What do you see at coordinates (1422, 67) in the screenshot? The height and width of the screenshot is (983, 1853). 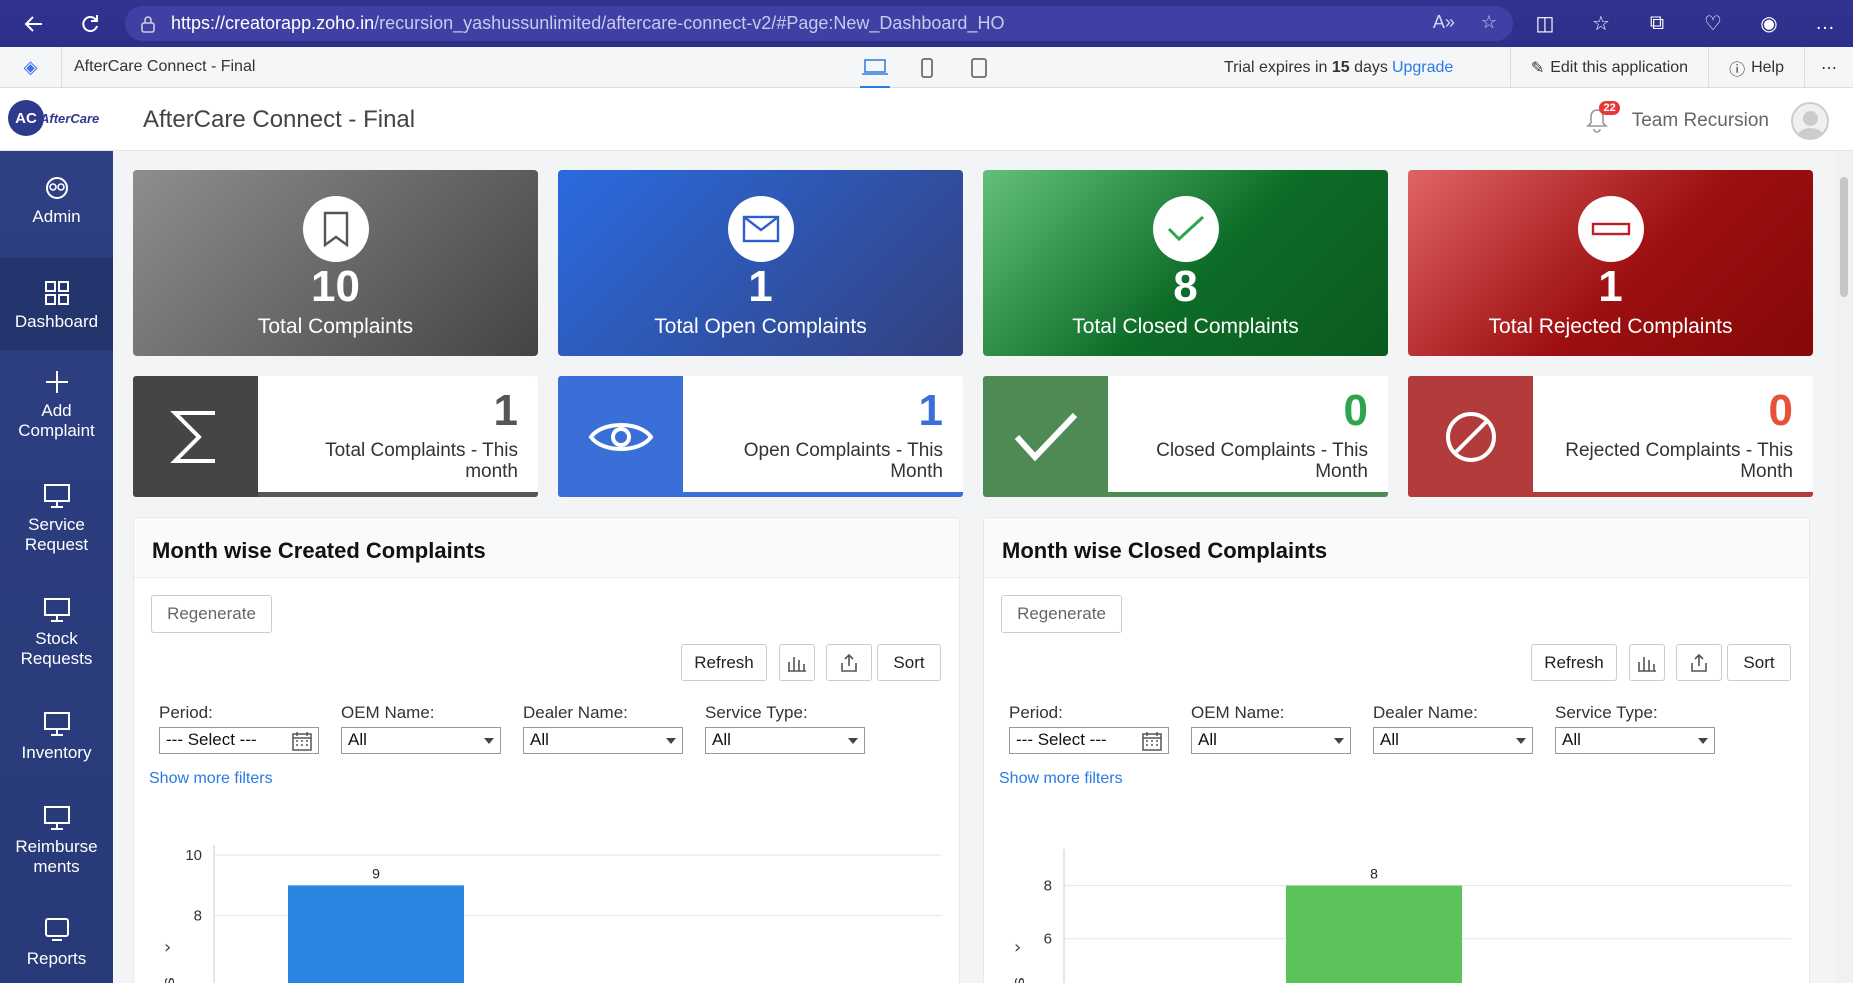 I see `upgrade-link: Upgrade` at bounding box center [1422, 67].